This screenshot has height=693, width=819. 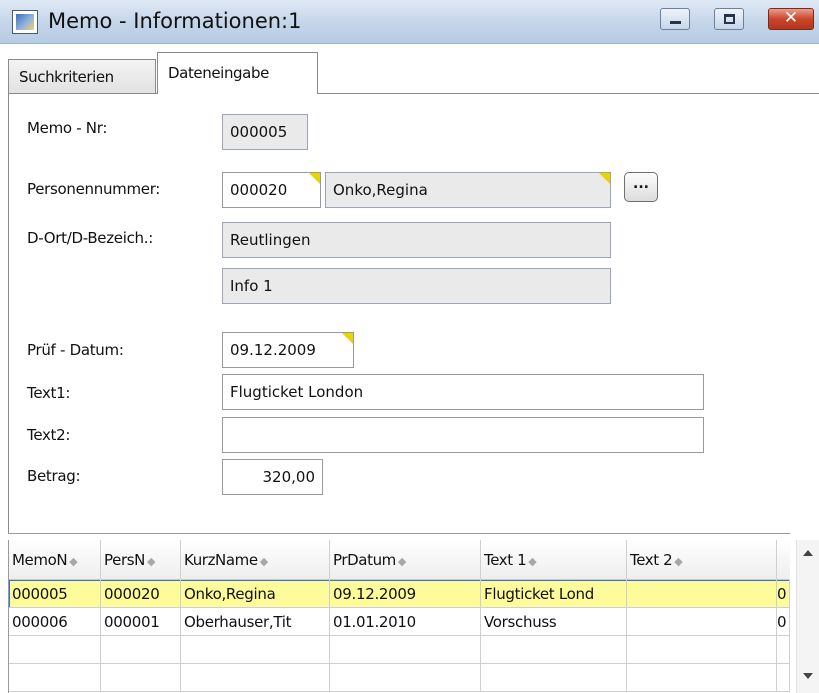 I want to click on cell-text1: Flugticket Lond, so click(x=554, y=594).